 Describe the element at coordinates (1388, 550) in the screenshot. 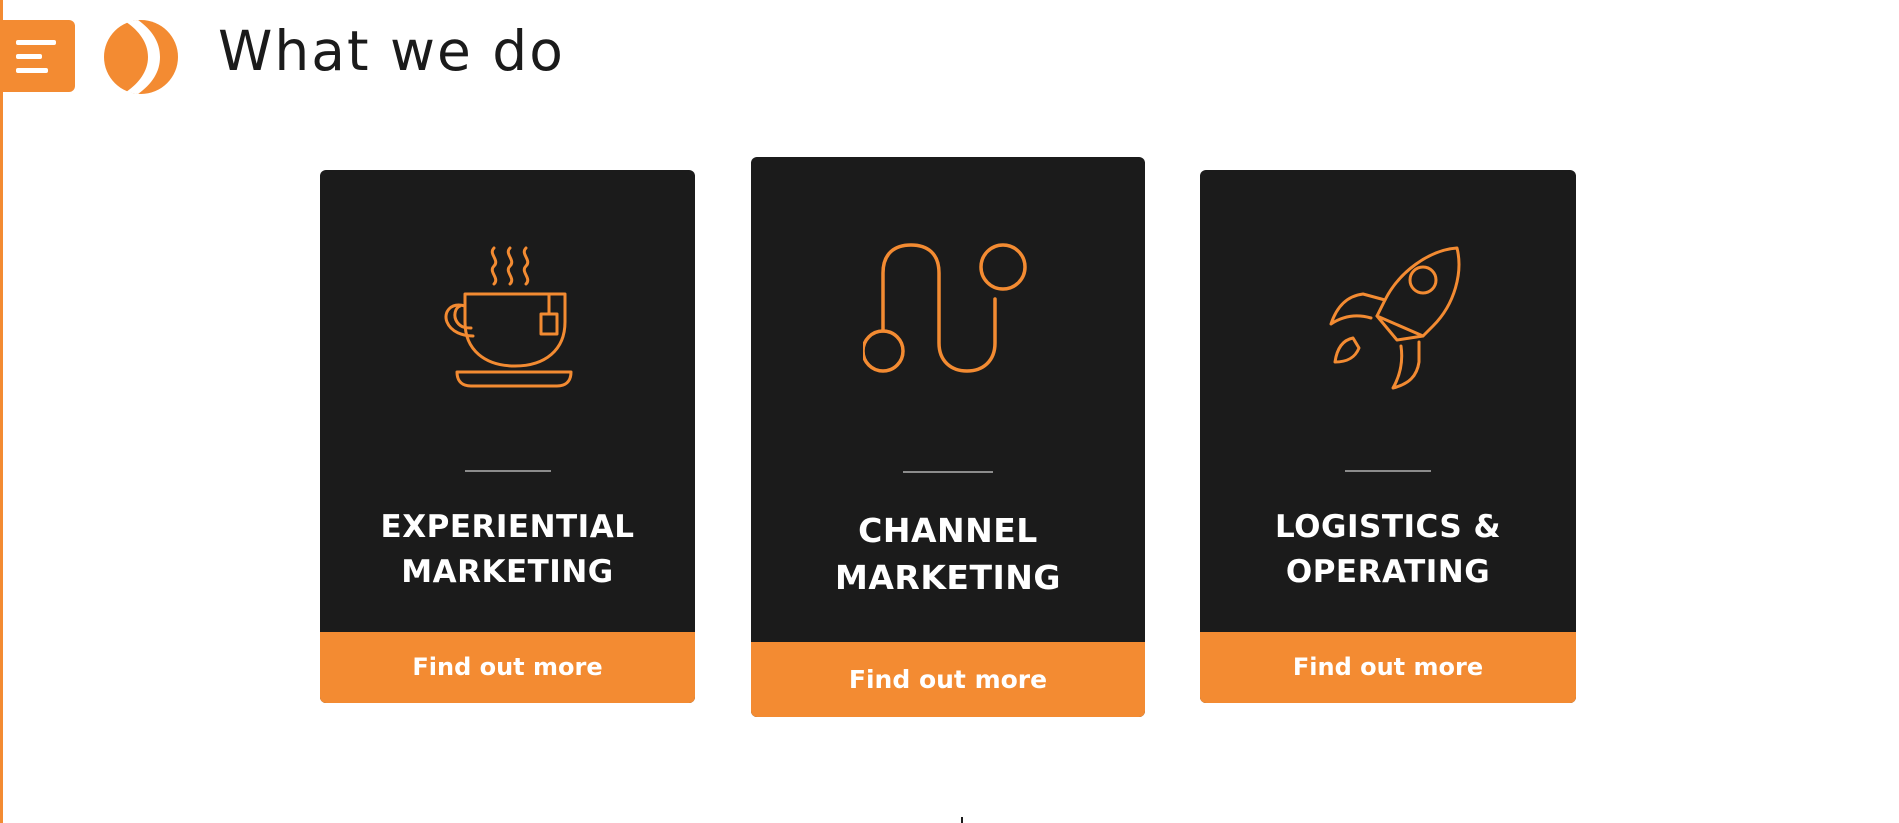

I see `card-title: LOGISTICS & OPERATING` at that location.